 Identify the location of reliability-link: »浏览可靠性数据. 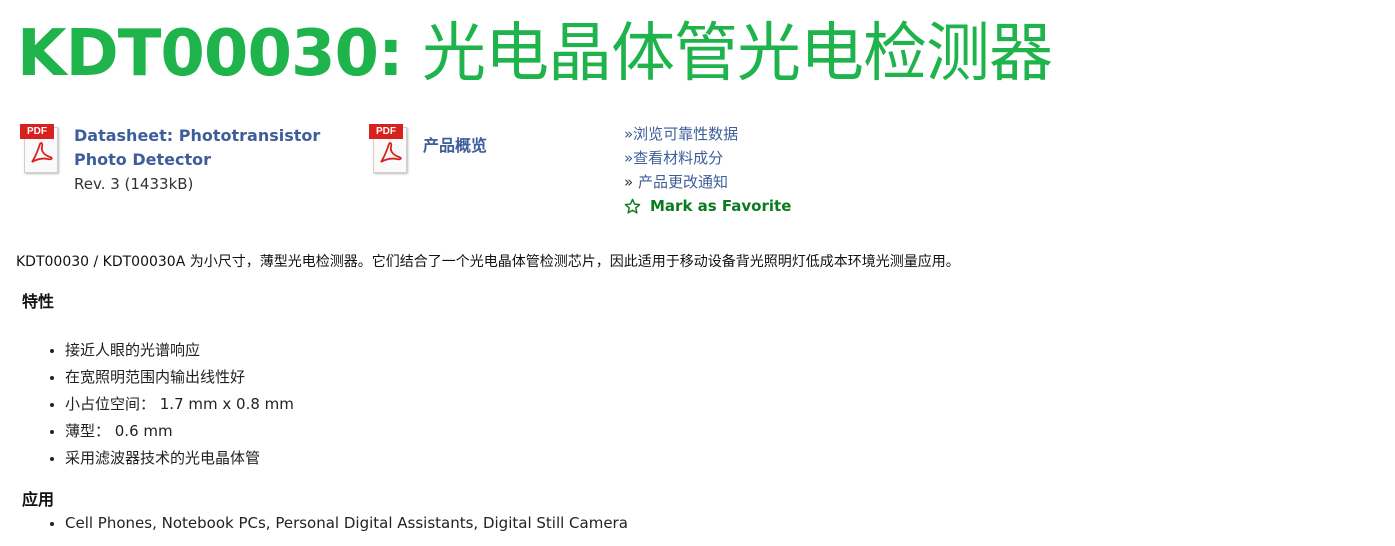
(707, 134).